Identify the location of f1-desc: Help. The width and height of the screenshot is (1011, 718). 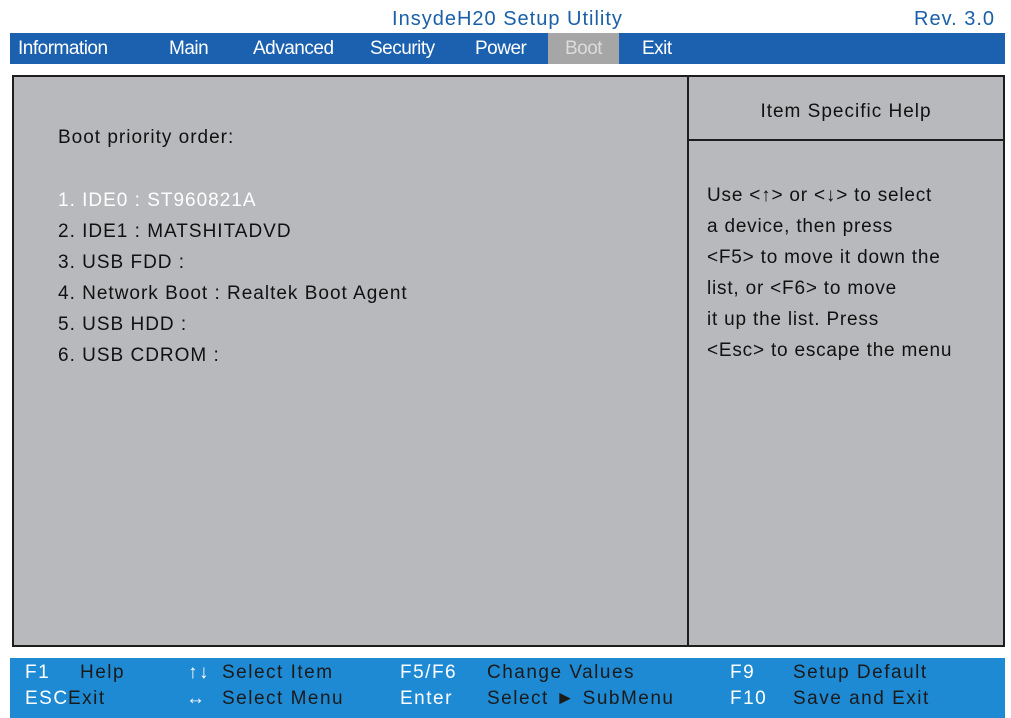
(103, 672).